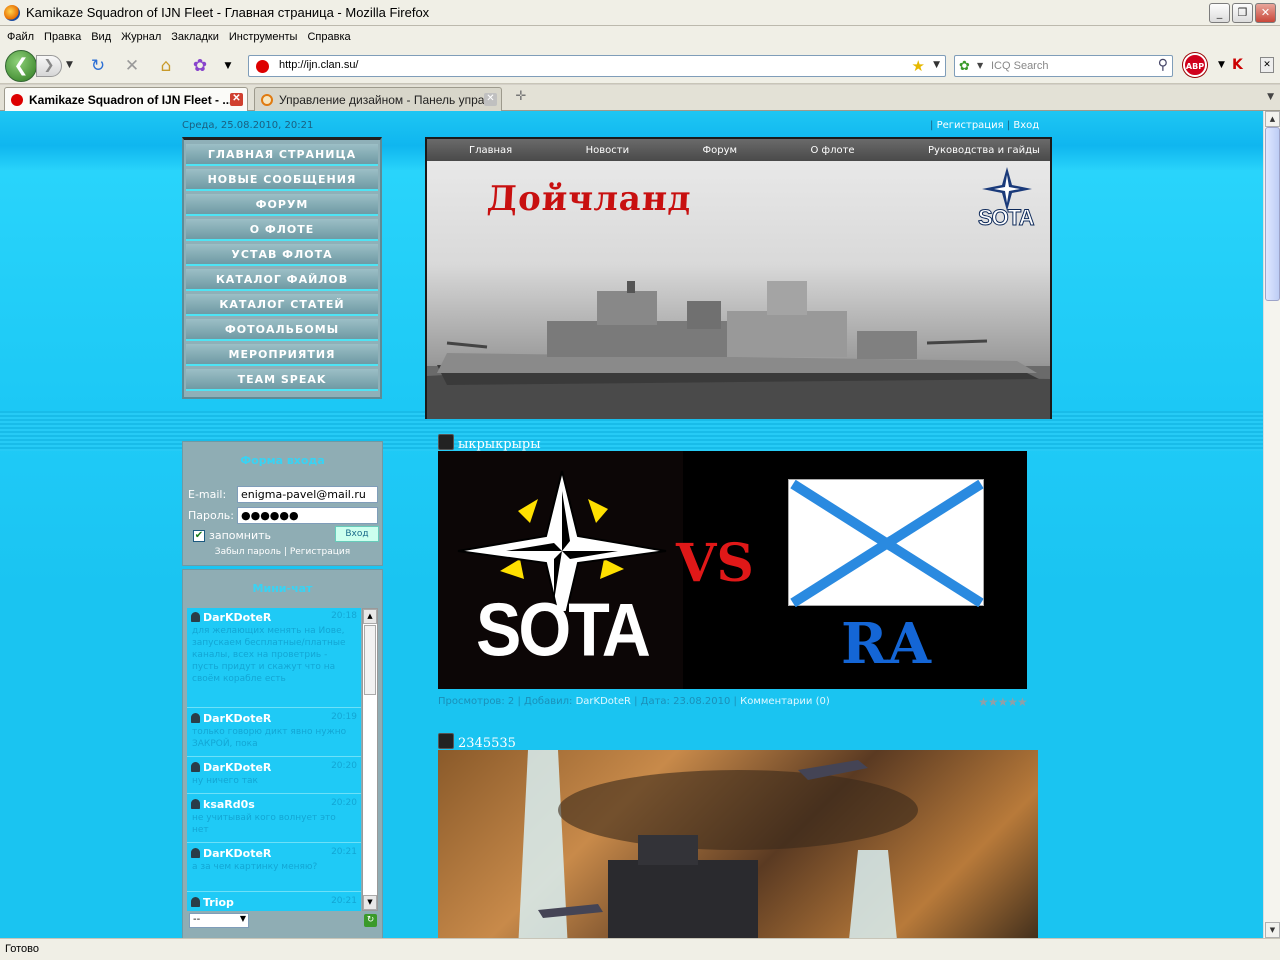 Image resolution: width=1280 pixels, height=960 pixels. I want to click on reload-icon: ↻, so click(98, 66).